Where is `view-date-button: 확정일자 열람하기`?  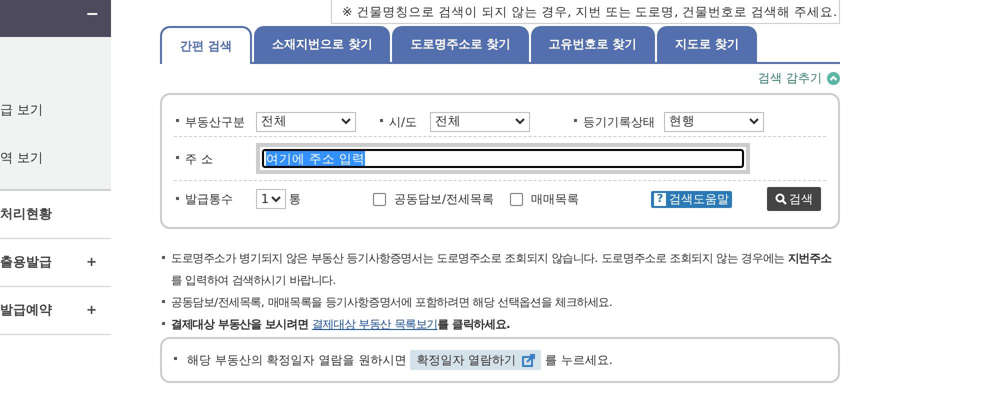
view-date-button: 확정일자 열람하기 is located at coordinates (476, 360).